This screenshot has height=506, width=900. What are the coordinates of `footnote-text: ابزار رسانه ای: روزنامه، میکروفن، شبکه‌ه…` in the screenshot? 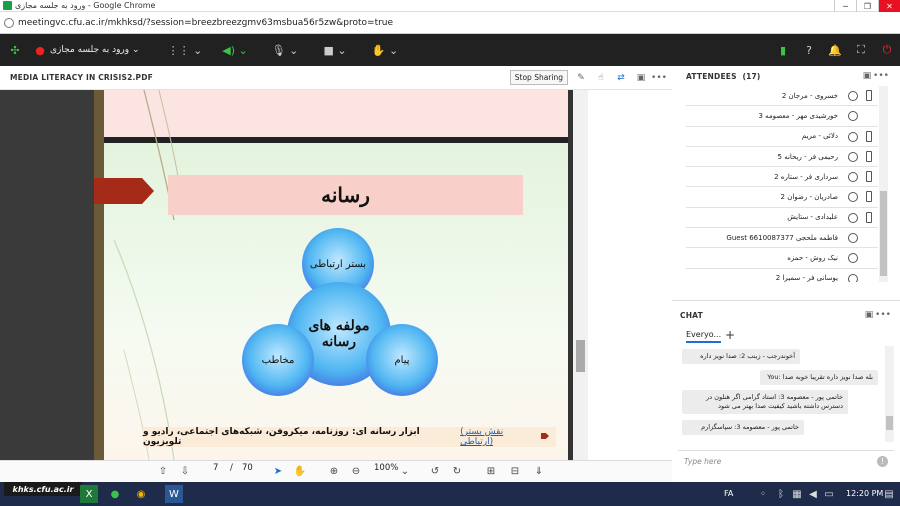 It's located at (281, 437).